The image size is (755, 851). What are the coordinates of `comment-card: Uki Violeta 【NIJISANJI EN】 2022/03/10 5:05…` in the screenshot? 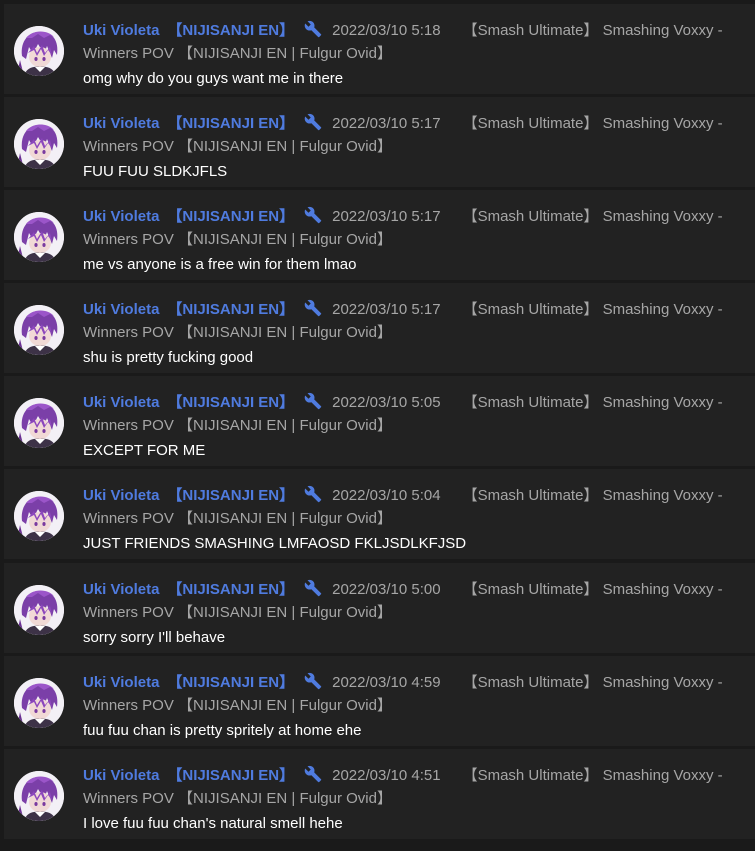 It's located at (379, 421).